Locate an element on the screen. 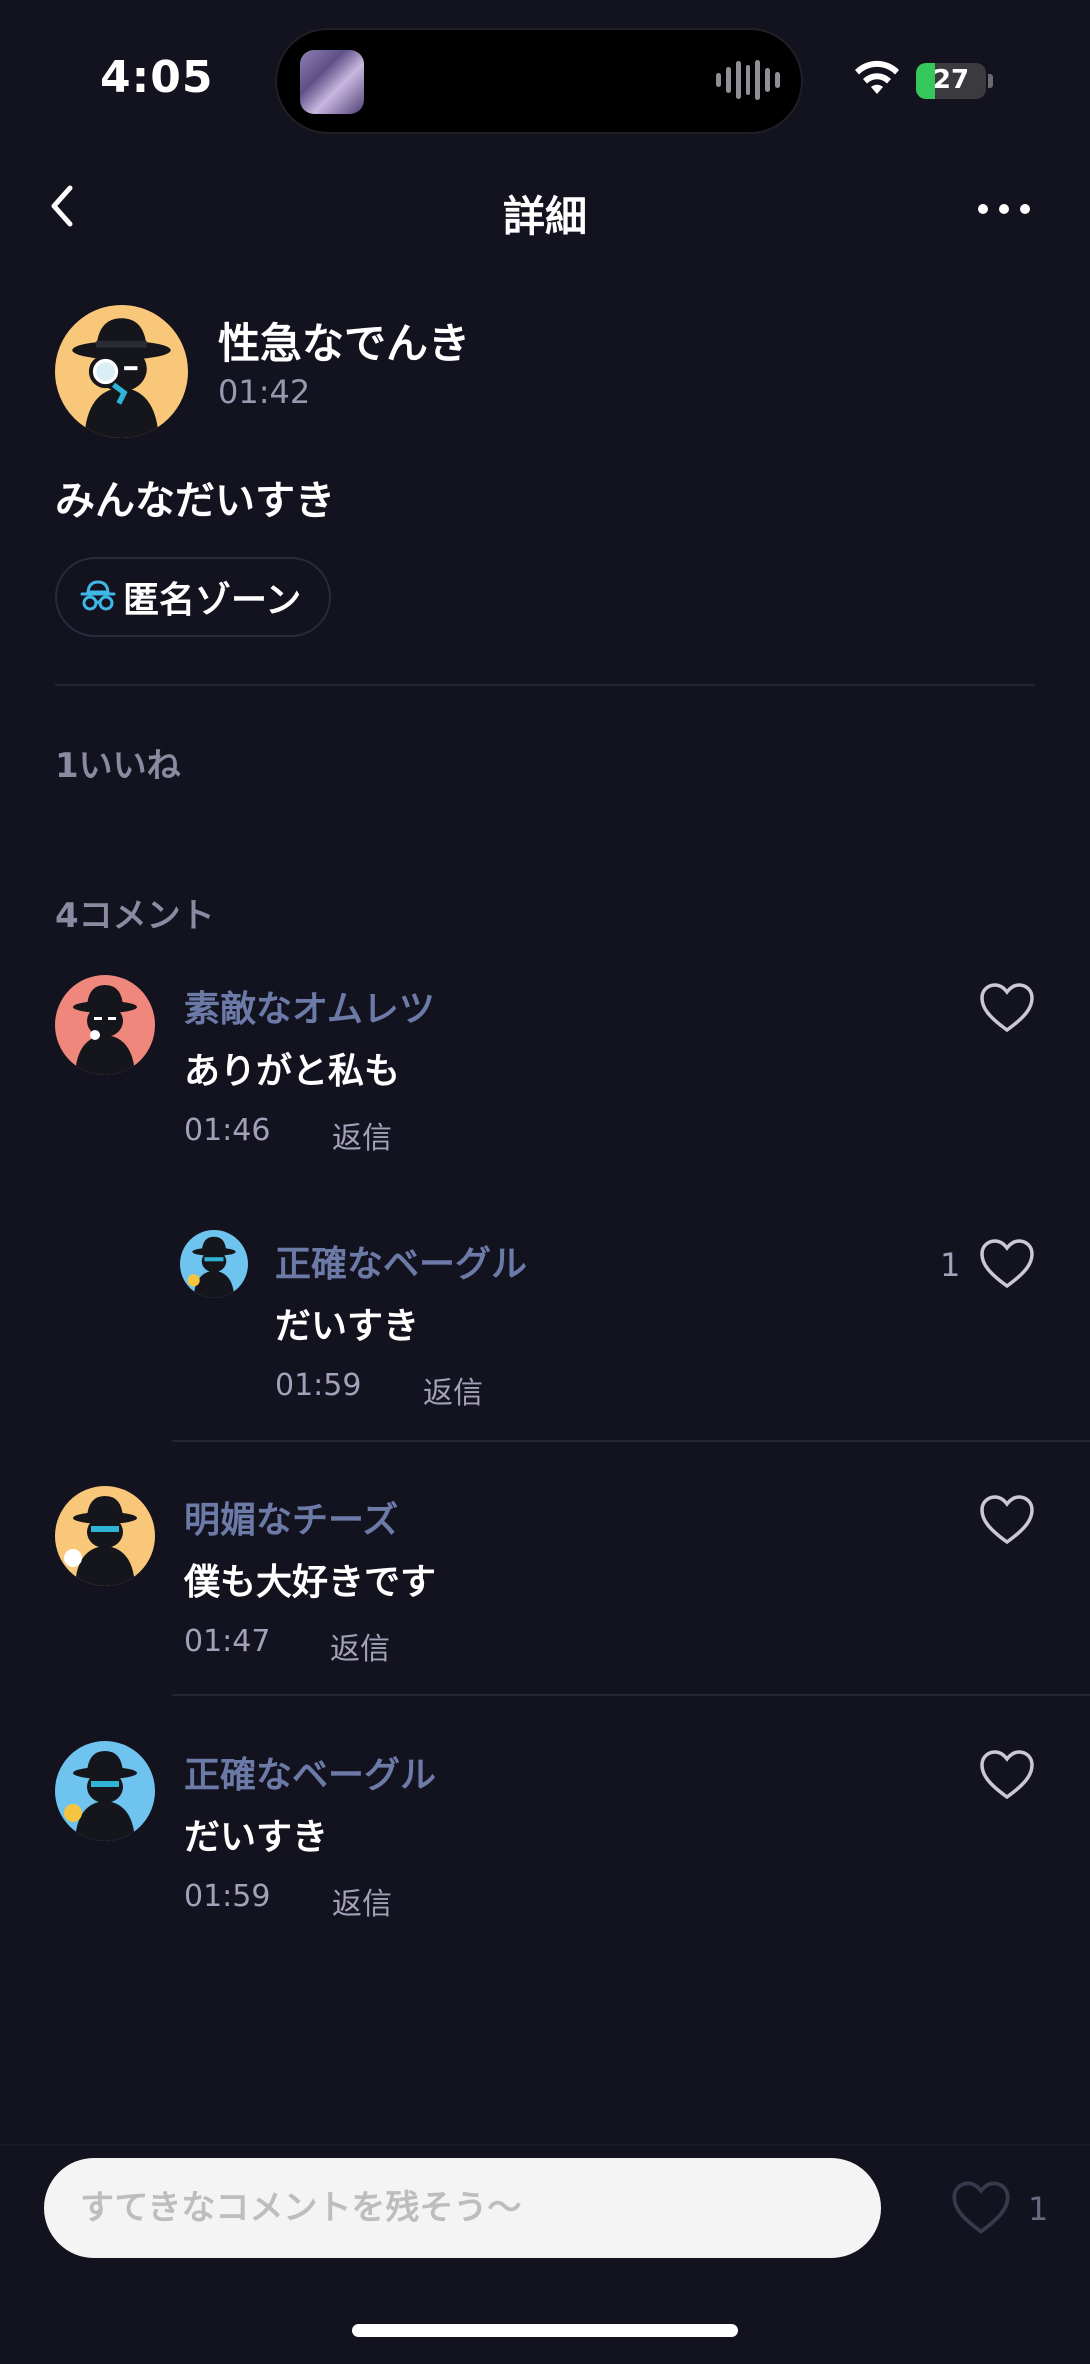  likes-count: 1いいね is located at coordinates (118, 762).